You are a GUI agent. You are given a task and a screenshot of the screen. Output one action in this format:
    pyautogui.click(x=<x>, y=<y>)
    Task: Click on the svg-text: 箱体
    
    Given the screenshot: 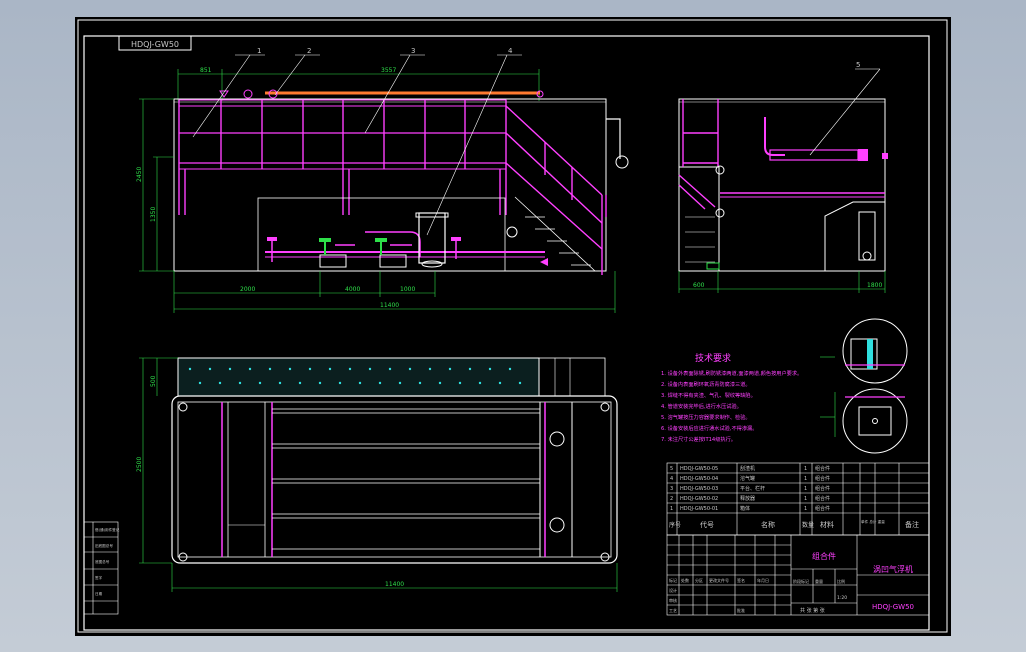 What is the action you would take?
    pyautogui.click(x=745, y=508)
    